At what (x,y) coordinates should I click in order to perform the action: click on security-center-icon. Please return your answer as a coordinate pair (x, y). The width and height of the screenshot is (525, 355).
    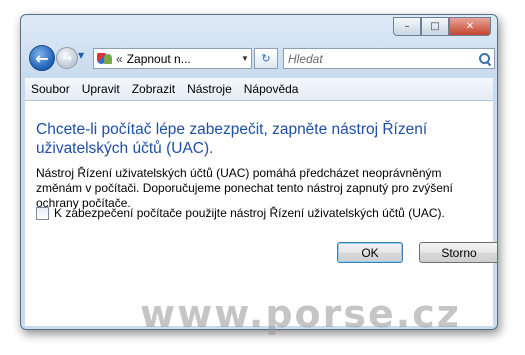
    Looking at the image, I should click on (105, 59).